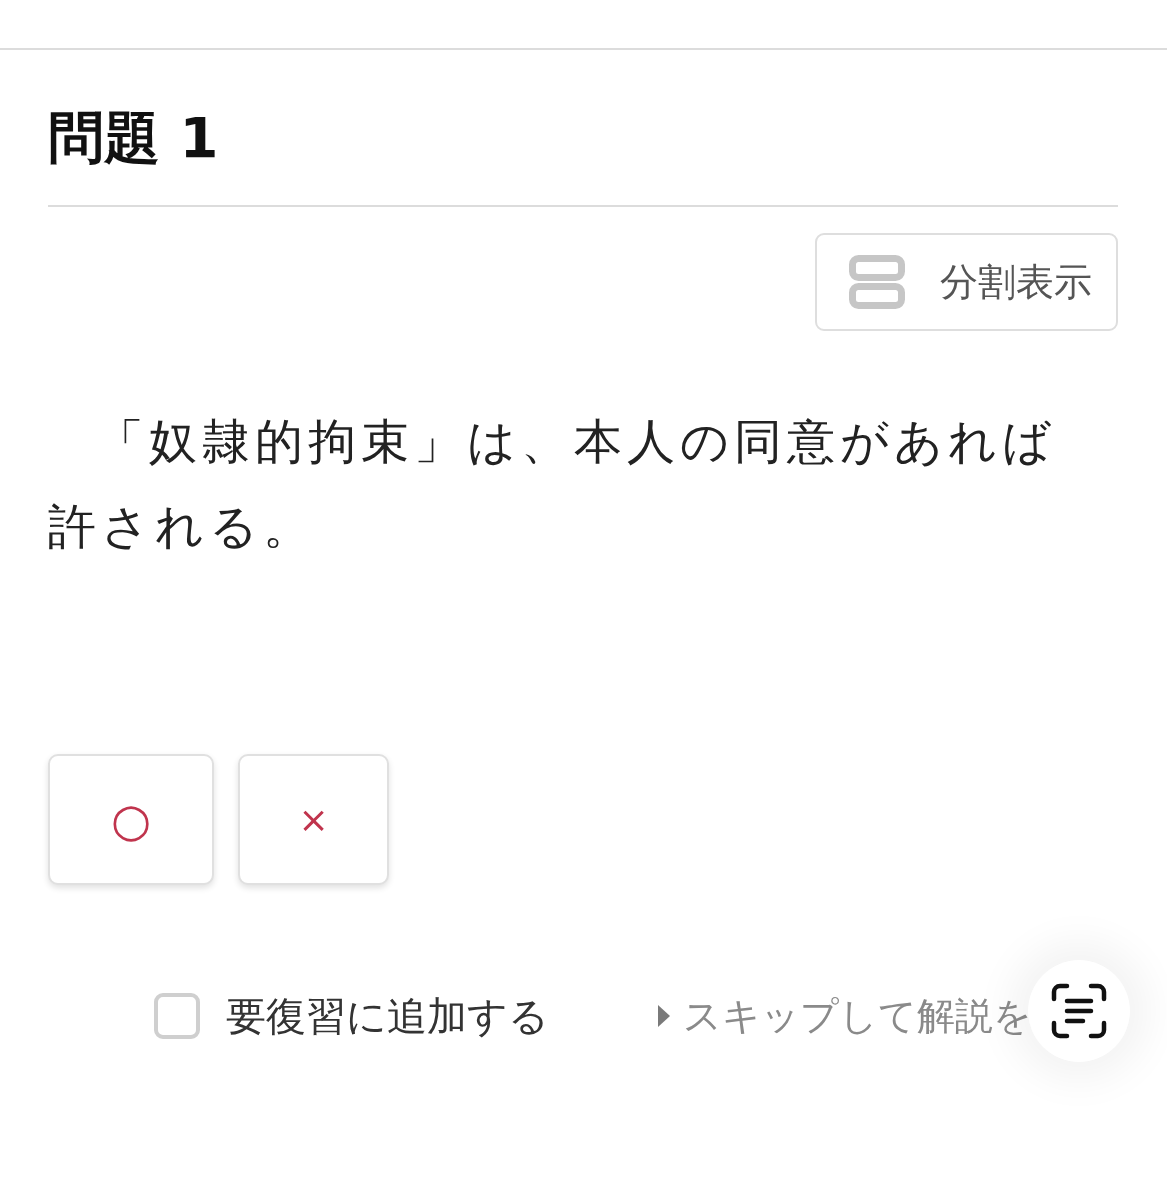 Image resolution: width=1167 pixels, height=1200 pixels. I want to click on cross-answer-button: ×, so click(313, 820).